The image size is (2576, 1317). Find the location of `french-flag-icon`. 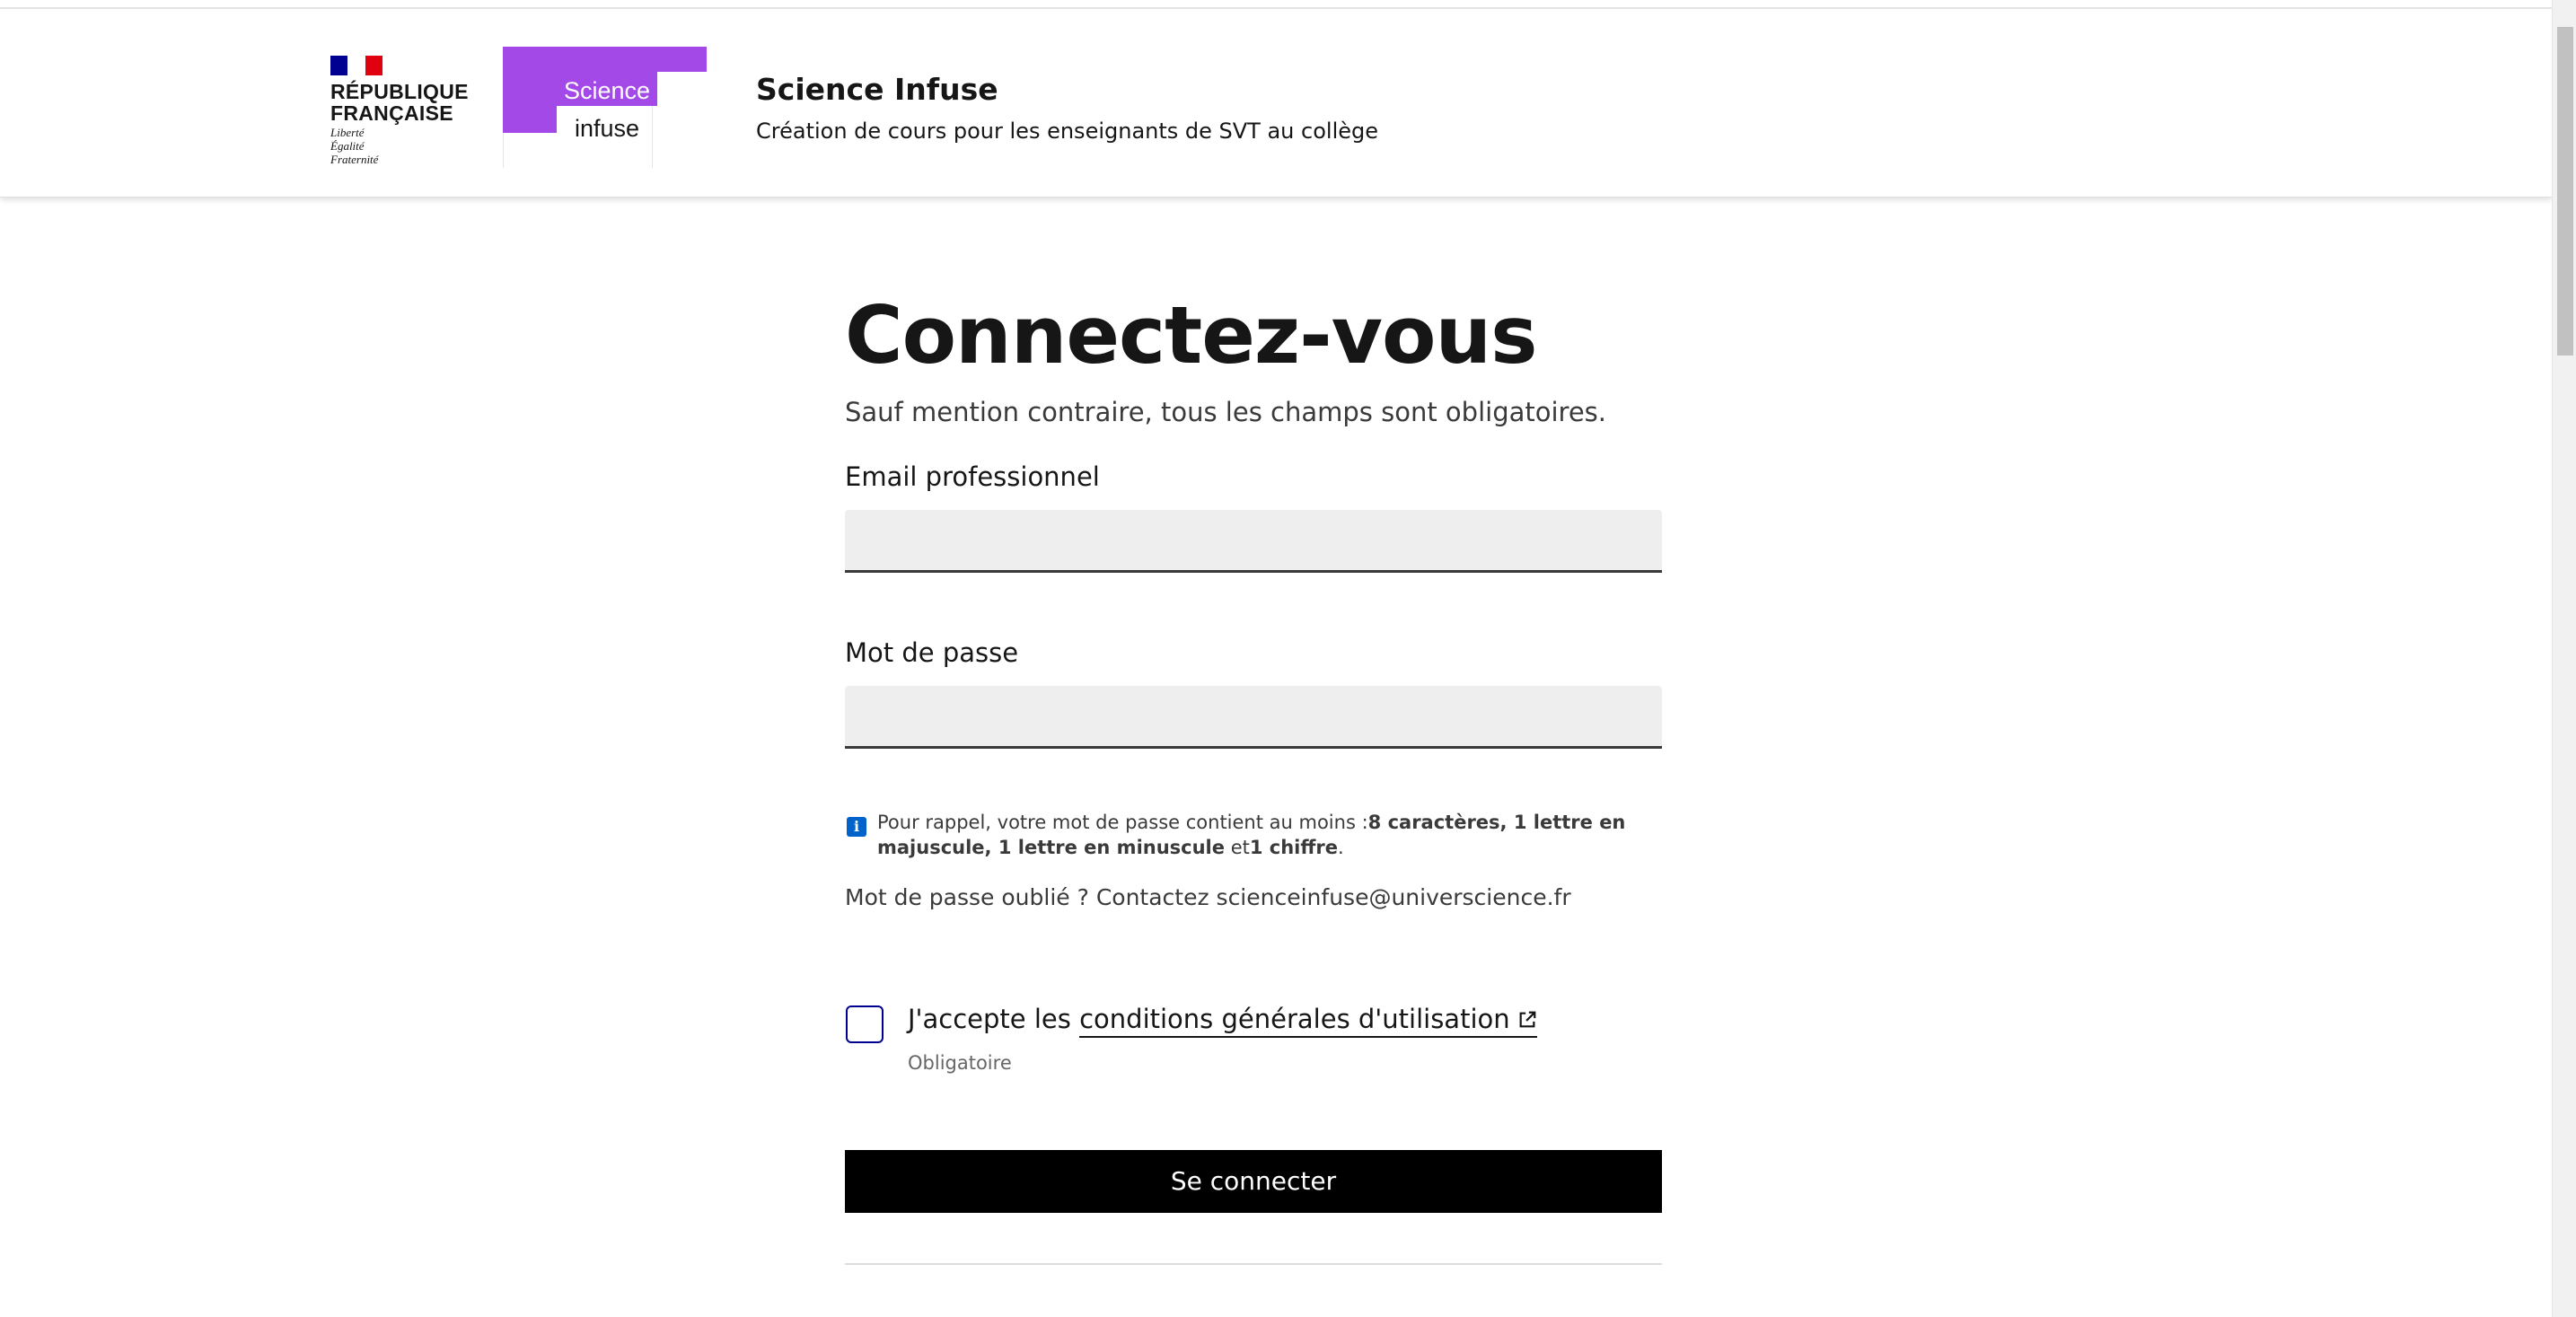

french-flag-icon is located at coordinates (356, 65).